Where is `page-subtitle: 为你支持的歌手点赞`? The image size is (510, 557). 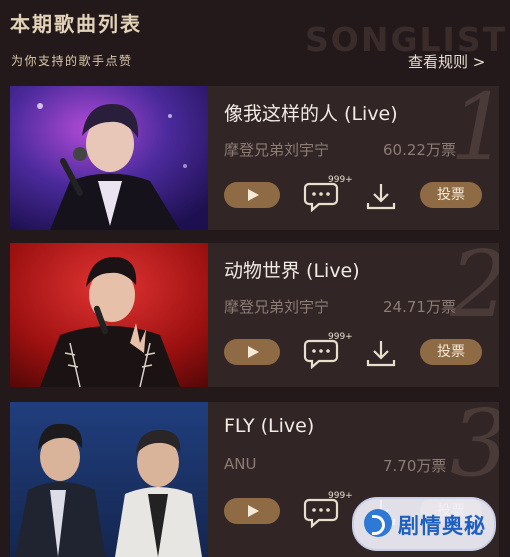
page-subtitle: 为你支持的歌手点赞 is located at coordinates (72, 61).